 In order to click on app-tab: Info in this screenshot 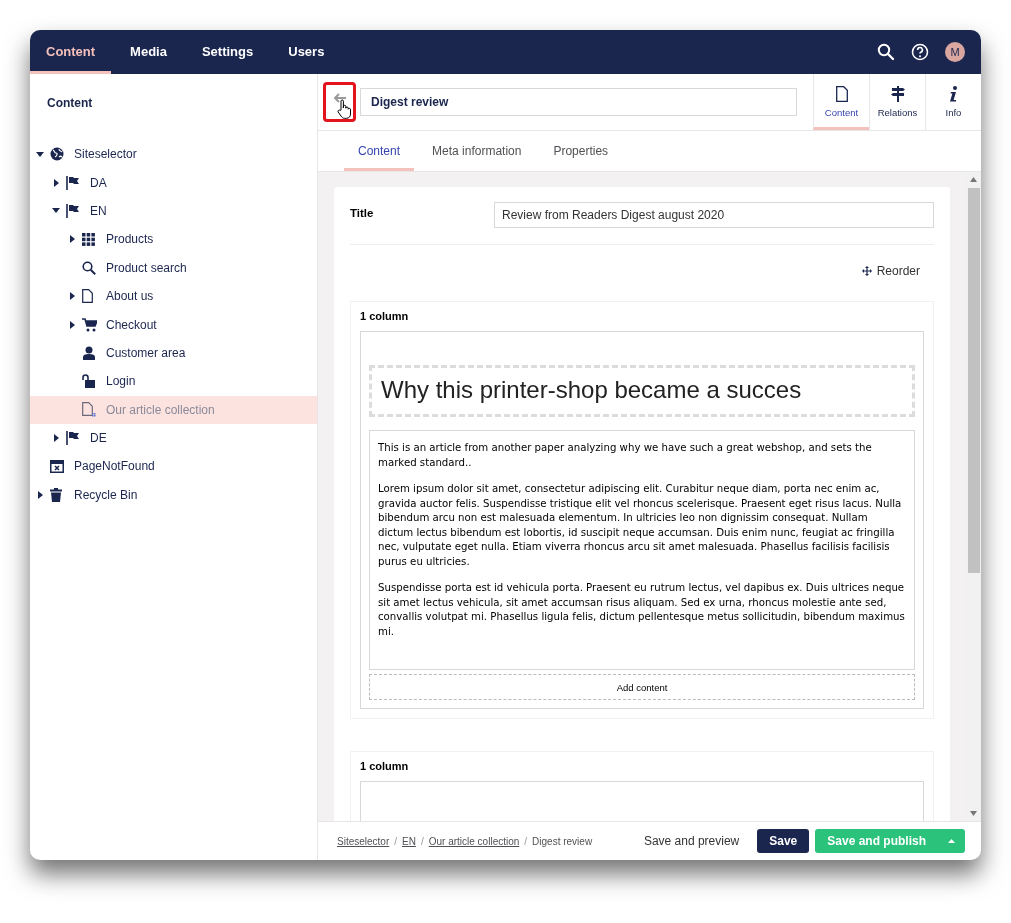, I will do `click(953, 102)`.